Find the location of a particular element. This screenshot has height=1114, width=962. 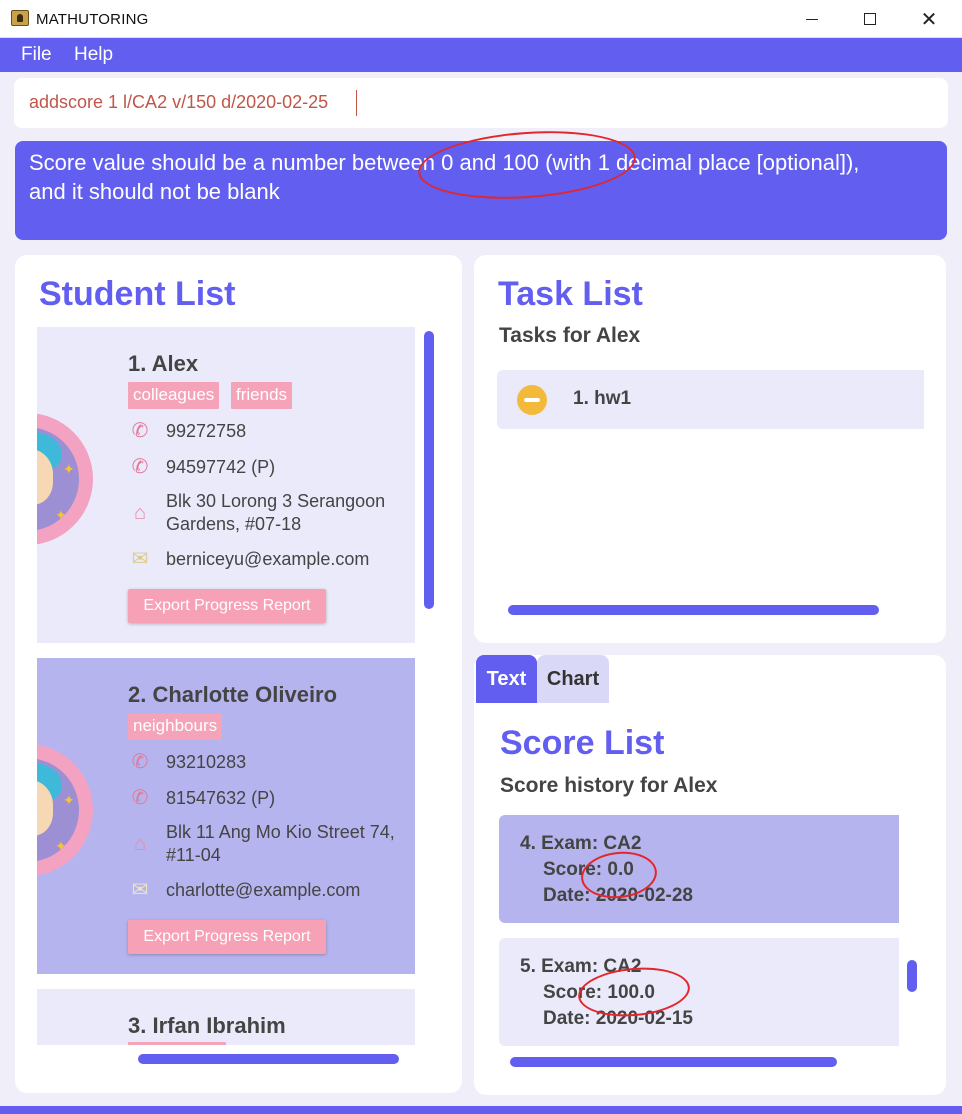

tab-chart: Chart is located at coordinates (573, 679).